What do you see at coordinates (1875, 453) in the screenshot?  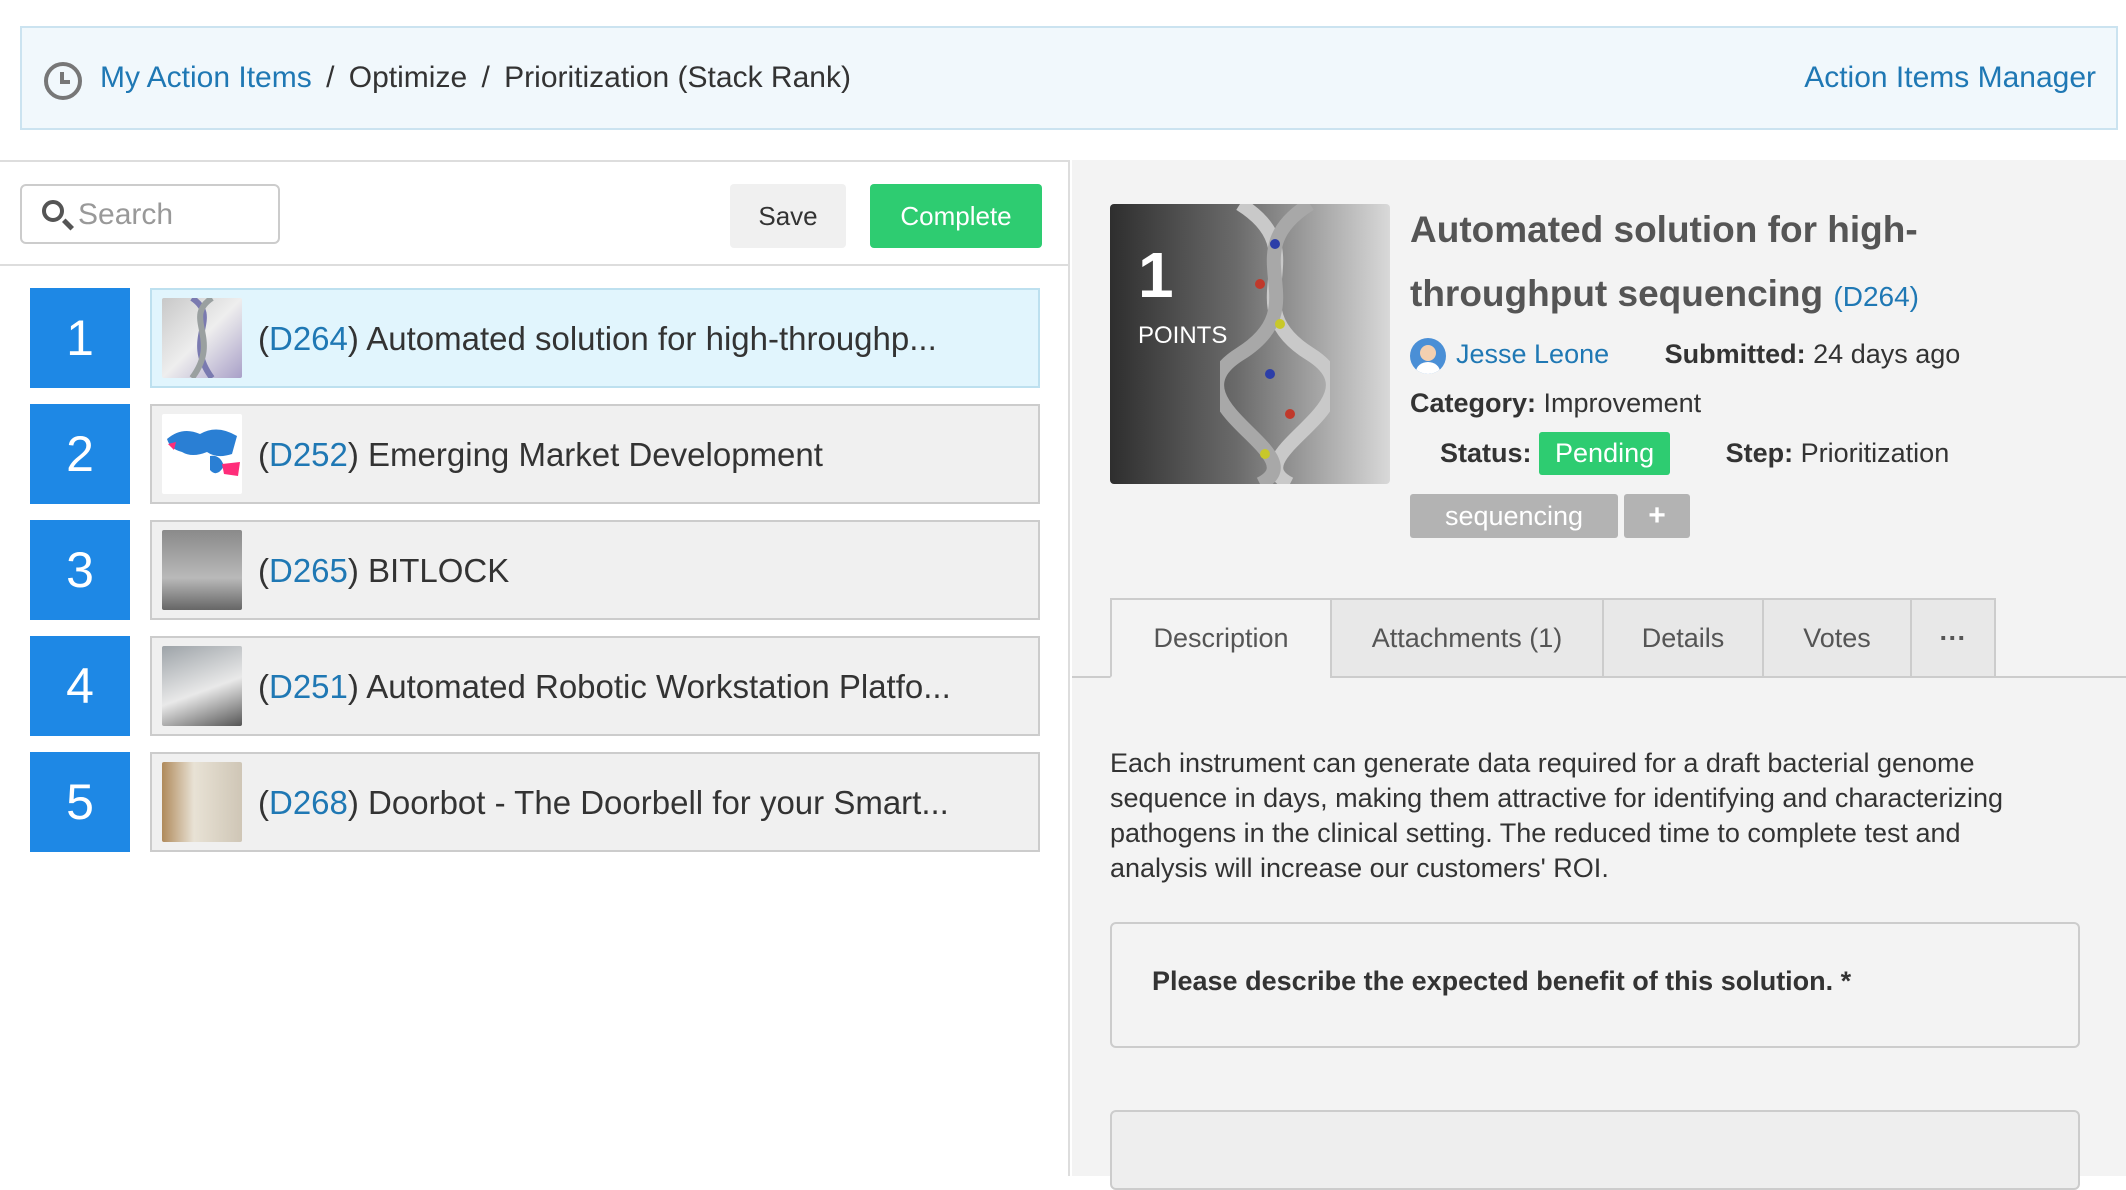 I see `step-value: Prioritization` at bounding box center [1875, 453].